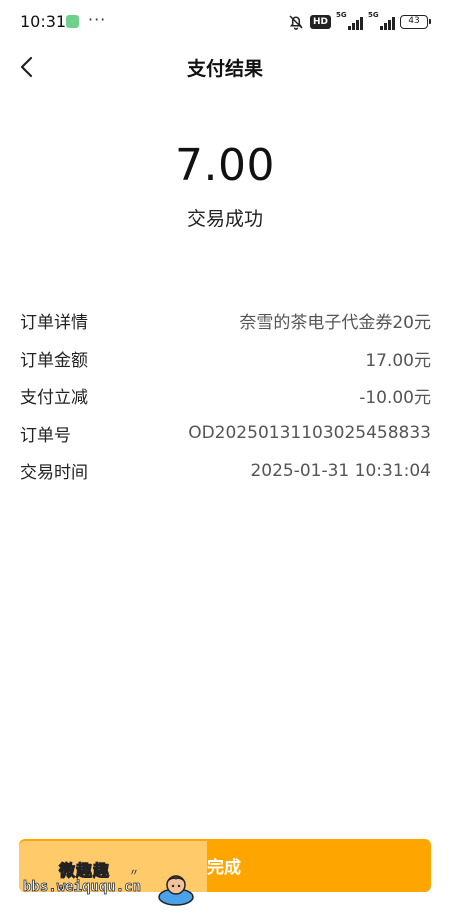 This screenshot has width=450, height=920. What do you see at coordinates (320, 22) in the screenshot?
I see `hd-badge: HD` at bounding box center [320, 22].